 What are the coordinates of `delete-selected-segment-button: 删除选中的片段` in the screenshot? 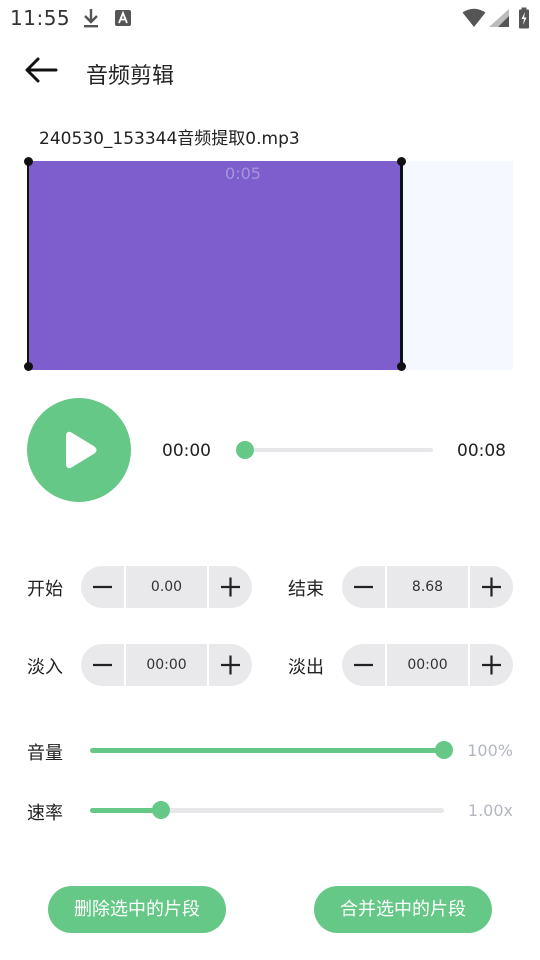 It's located at (137, 909).